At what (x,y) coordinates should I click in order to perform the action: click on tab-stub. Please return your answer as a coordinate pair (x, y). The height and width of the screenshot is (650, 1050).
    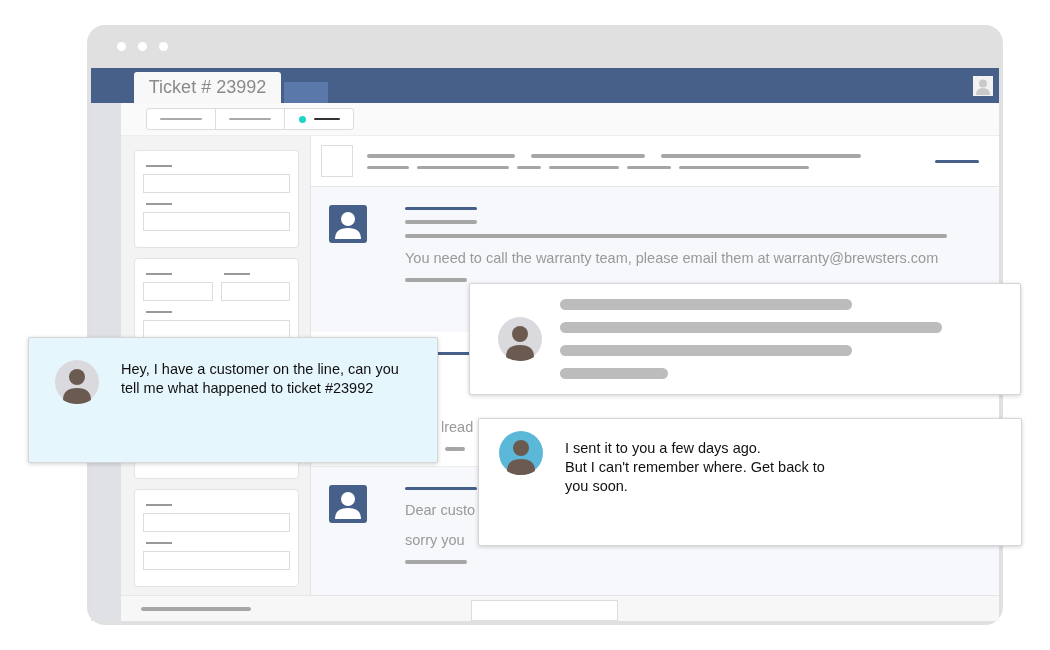
    Looking at the image, I should click on (306, 92).